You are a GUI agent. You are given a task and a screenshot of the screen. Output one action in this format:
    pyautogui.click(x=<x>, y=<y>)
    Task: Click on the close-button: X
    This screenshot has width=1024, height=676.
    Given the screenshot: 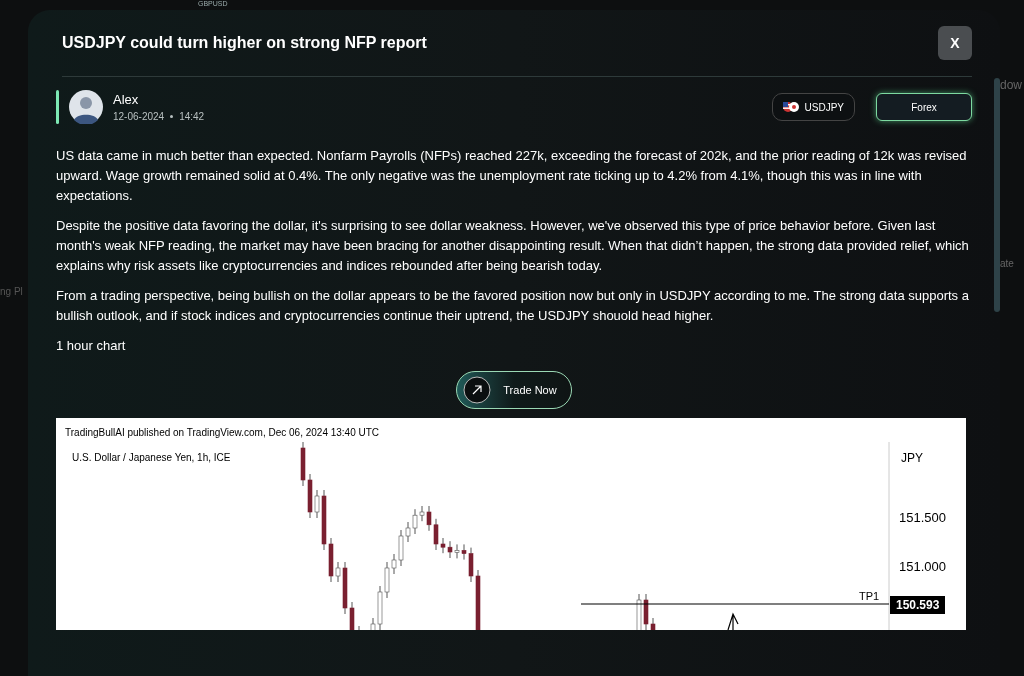 What is the action you would take?
    pyautogui.click(x=955, y=43)
    